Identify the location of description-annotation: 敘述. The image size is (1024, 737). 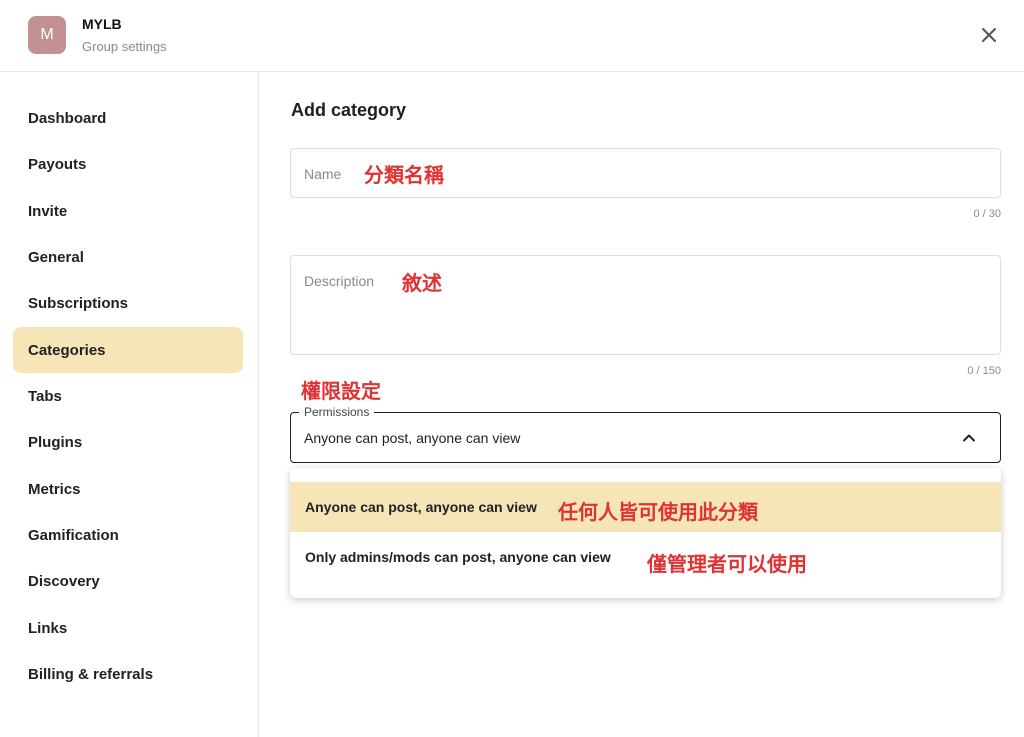
(422, 283).